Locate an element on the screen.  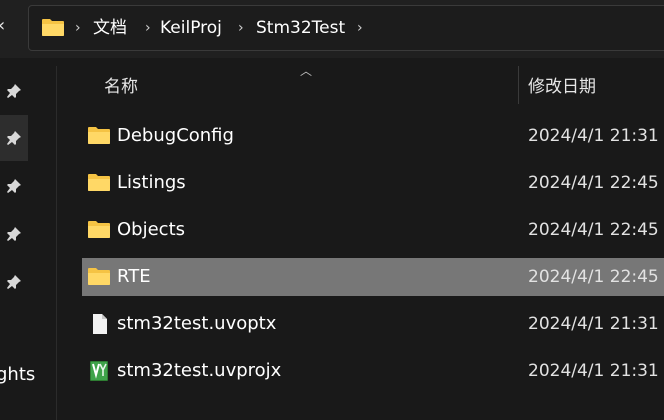
expand-chevron-icon: ‹ is located at coordinates (7, 26).